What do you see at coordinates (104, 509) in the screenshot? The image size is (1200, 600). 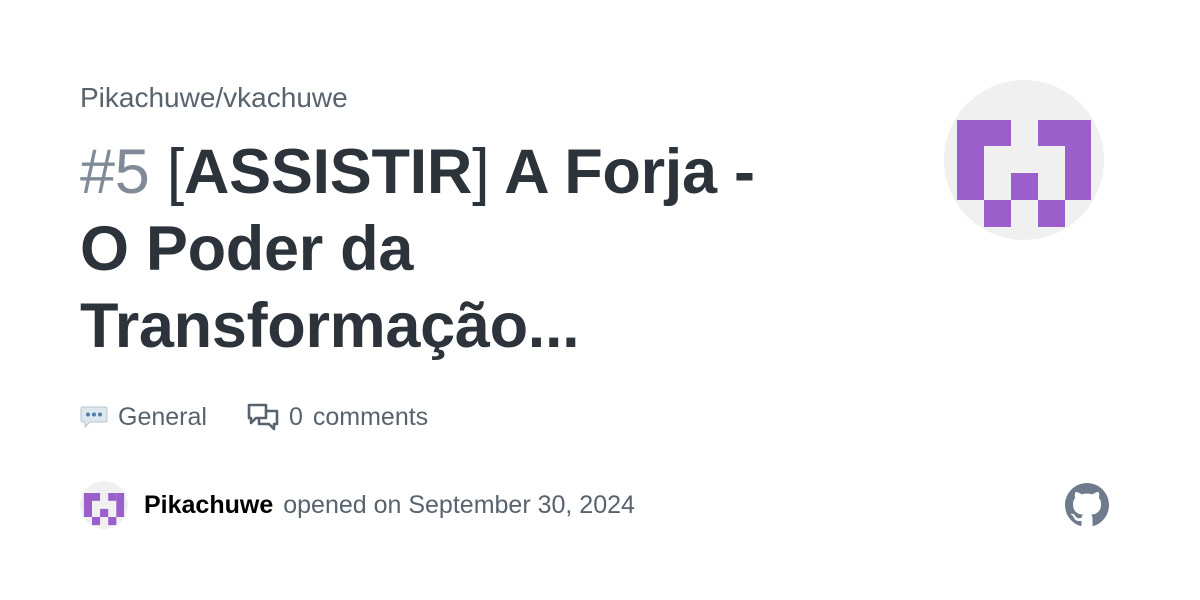 I see `identicon-small` at bounding box center [104, 509].